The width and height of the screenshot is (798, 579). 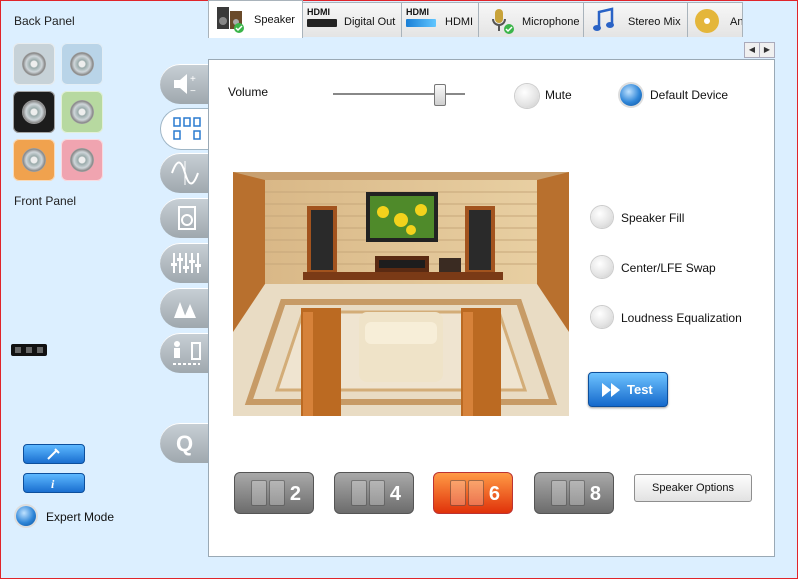 What do you see at coordinates (34, 160) in the screenshot?
I see `jack-orange` at bounding box center [34, 160].